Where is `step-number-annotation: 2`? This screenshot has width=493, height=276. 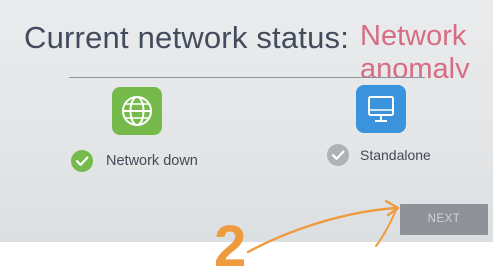
step-number-annotation: 2 is located at coordinates (230, 245).